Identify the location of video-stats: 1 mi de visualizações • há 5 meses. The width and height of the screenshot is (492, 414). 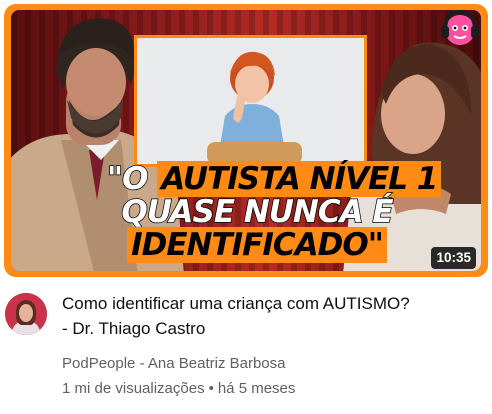
(178, 389).